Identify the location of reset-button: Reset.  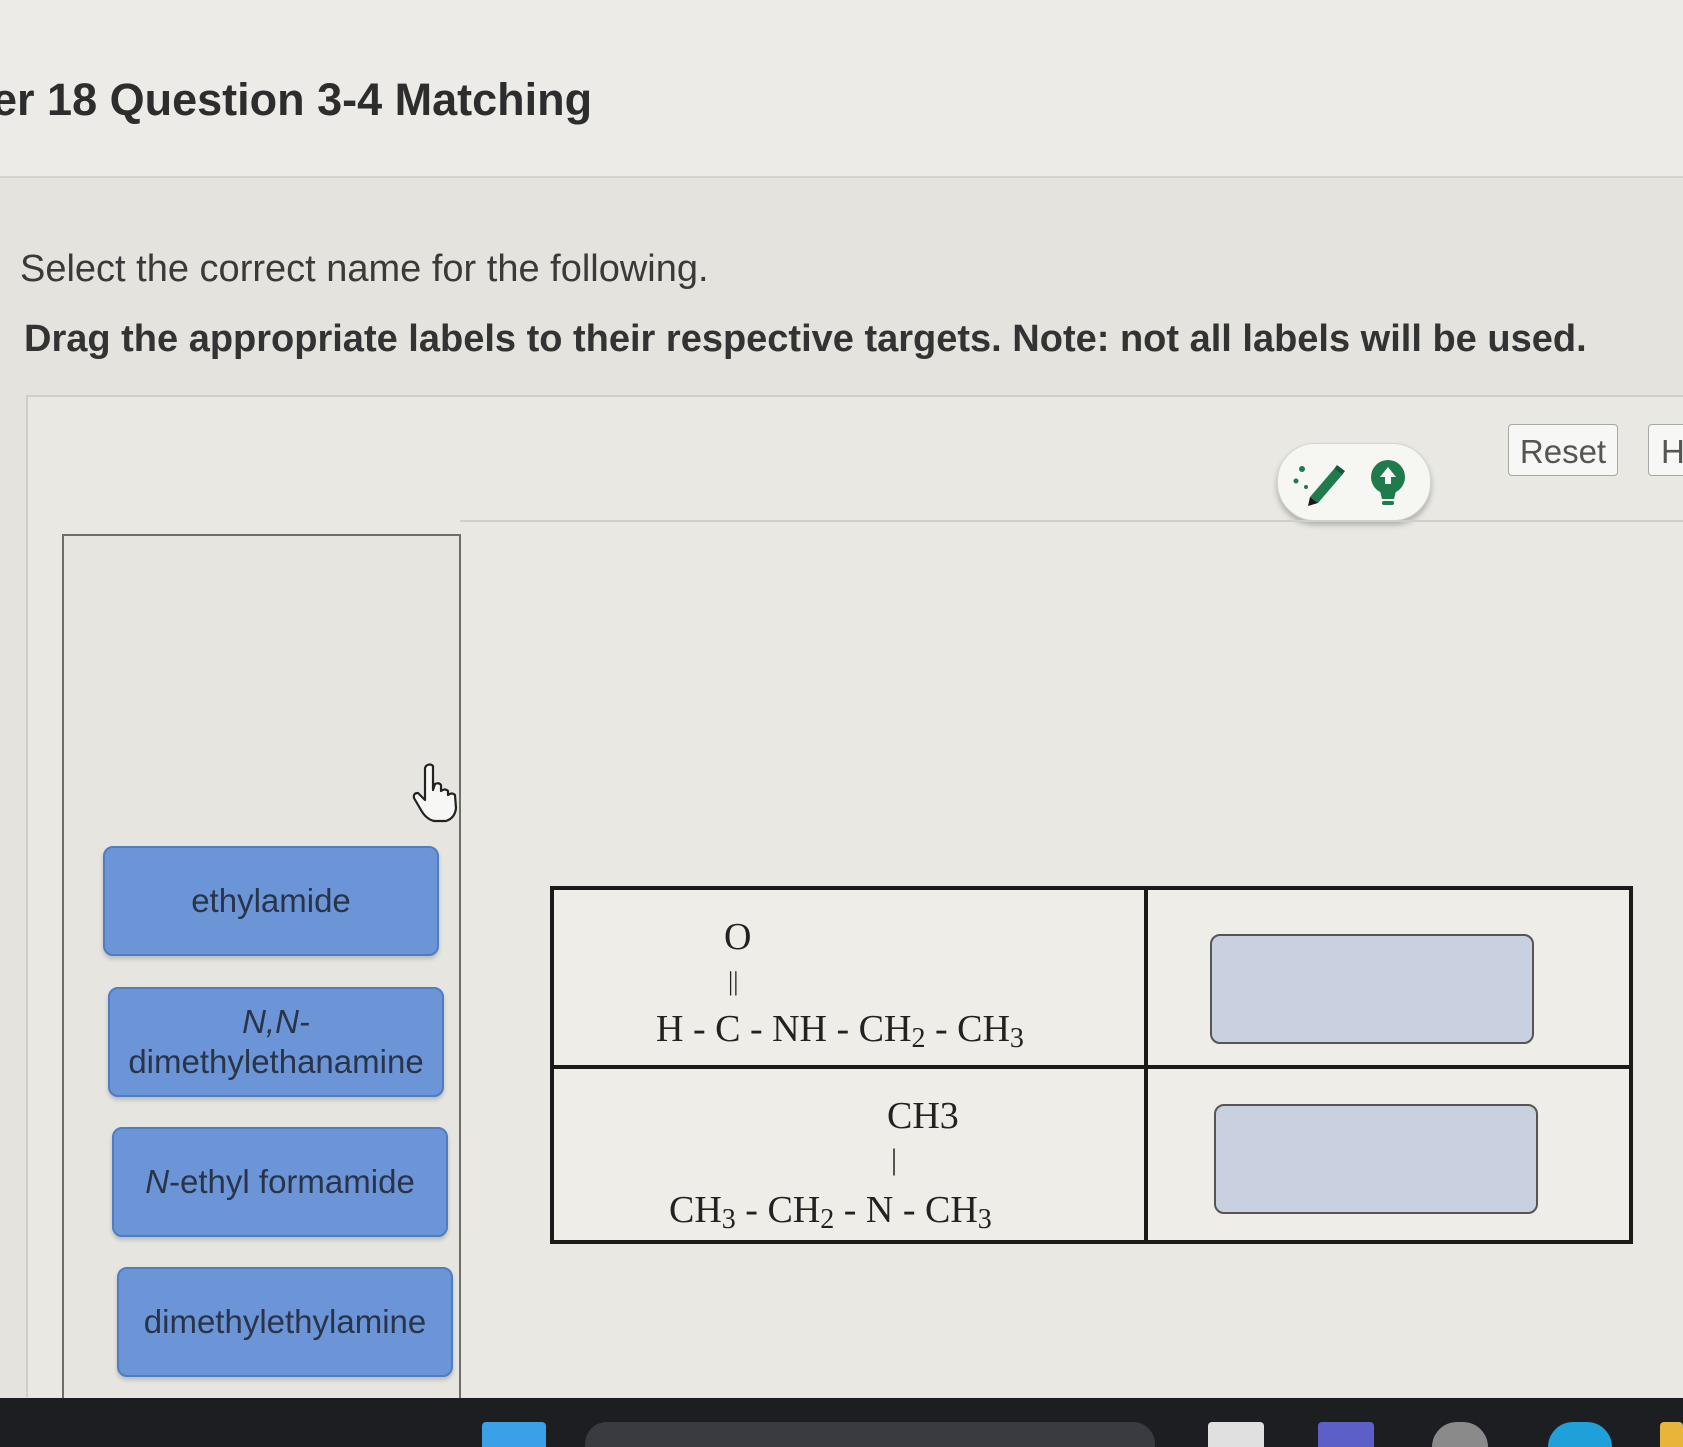
(1563, 450).